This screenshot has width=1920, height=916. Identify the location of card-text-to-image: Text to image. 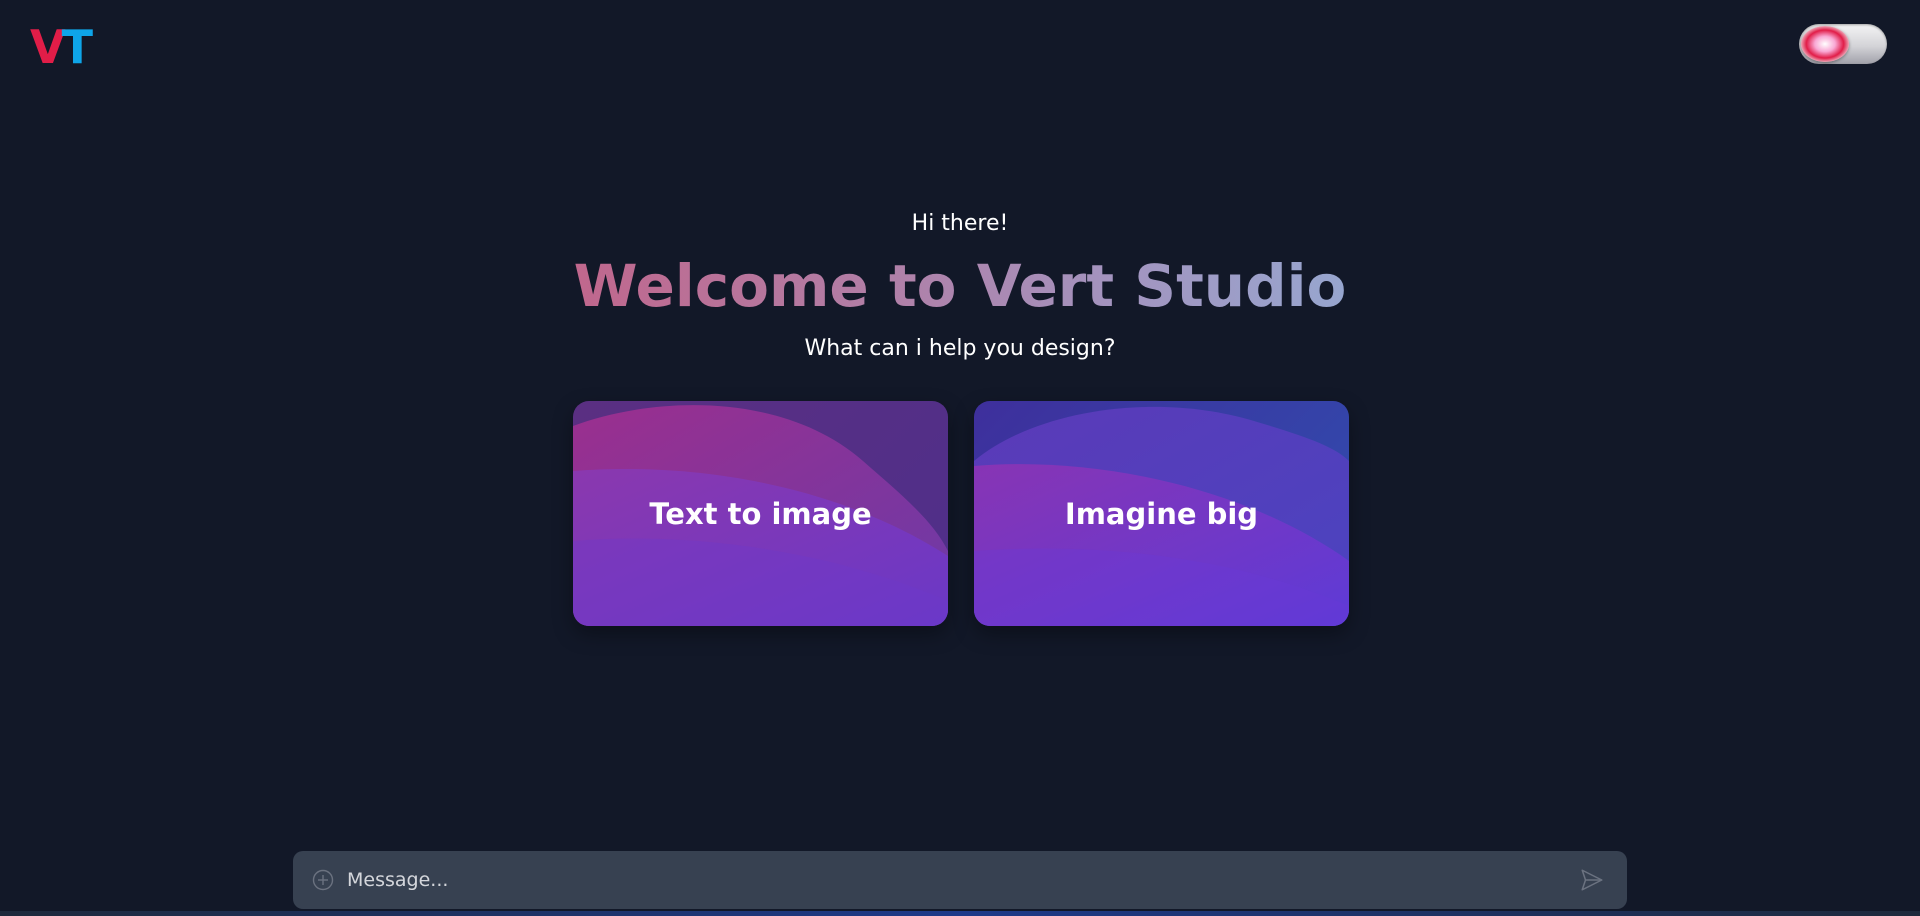
(760, 513).